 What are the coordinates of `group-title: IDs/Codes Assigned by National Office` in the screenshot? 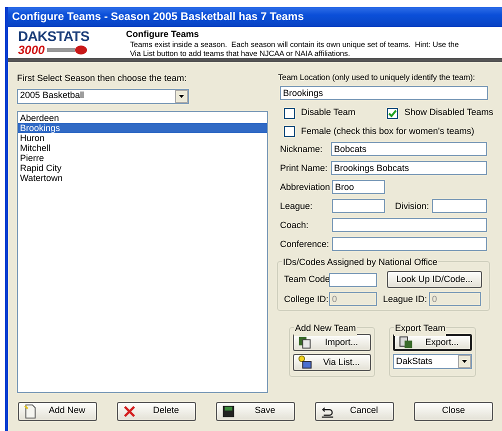 It's located at (360, 263).